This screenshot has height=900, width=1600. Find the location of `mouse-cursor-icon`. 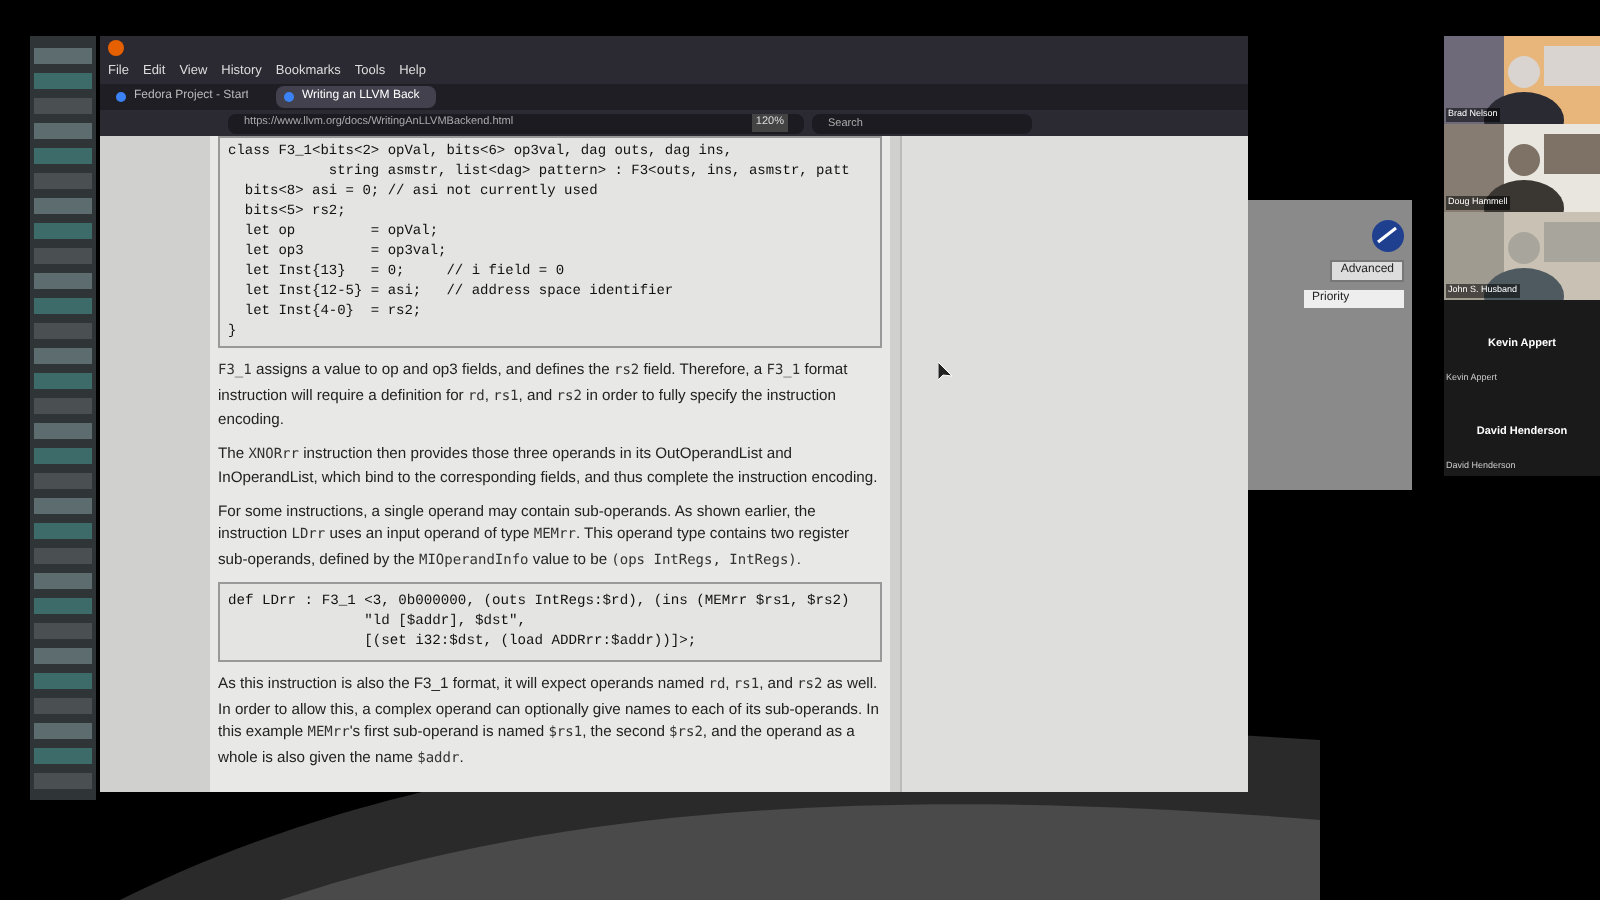

mouse-cursor-icon is located at coordinates (945, 372).